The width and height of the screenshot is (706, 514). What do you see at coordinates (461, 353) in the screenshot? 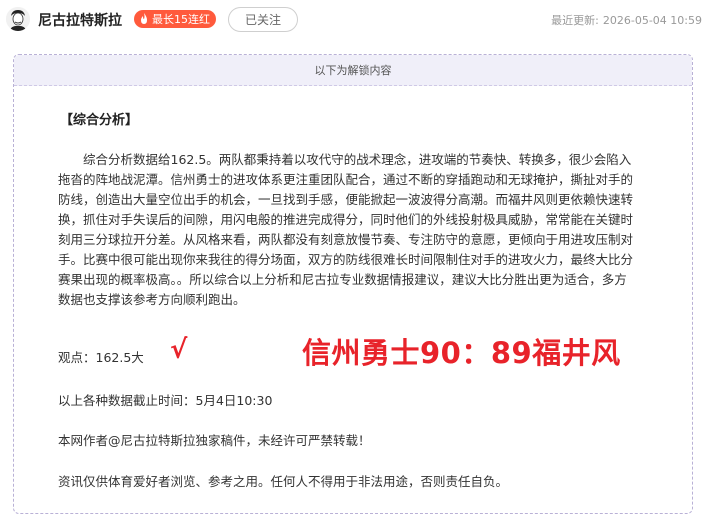
I see `score-prediction: 信州勇士90：89福井风` at bounding box center [461, 353].